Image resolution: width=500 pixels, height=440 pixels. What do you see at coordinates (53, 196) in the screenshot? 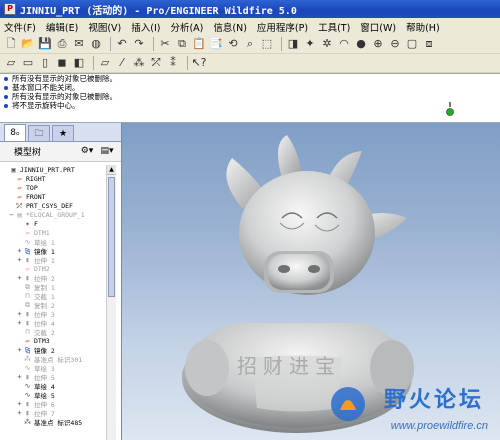
I see `tree-item: ▱ FRONT` at bounding box center [53, 196].